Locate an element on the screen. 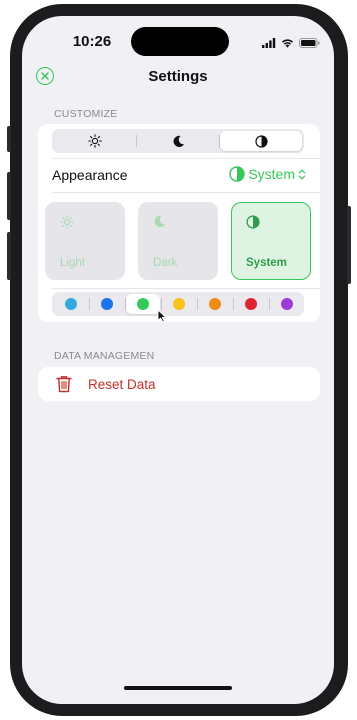 Image resolution: width=357 pixels, height=720 pixels. status-time: 10:26 is located at coordinates (92, 41).